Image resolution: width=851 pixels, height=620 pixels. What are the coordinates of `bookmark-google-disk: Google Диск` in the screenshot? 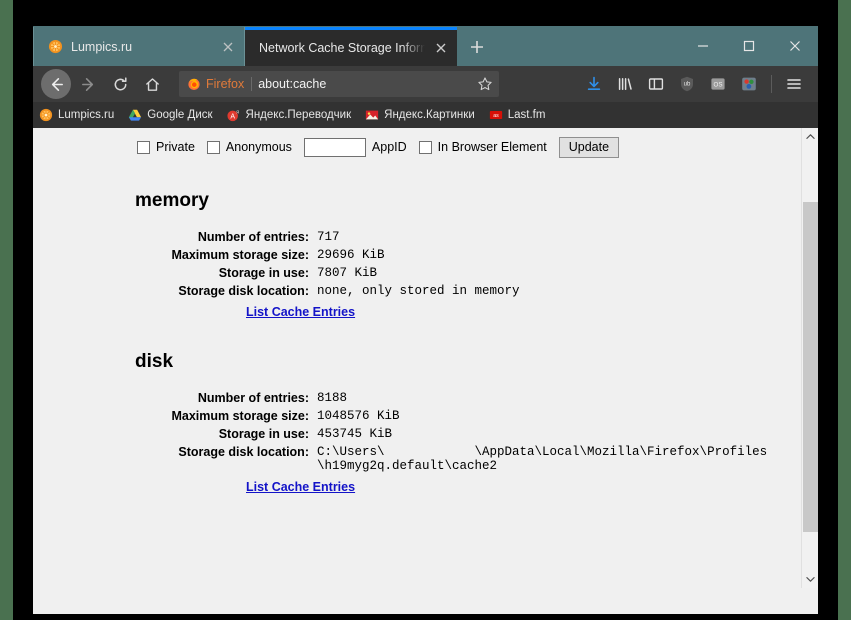 It's located at (170, 115).